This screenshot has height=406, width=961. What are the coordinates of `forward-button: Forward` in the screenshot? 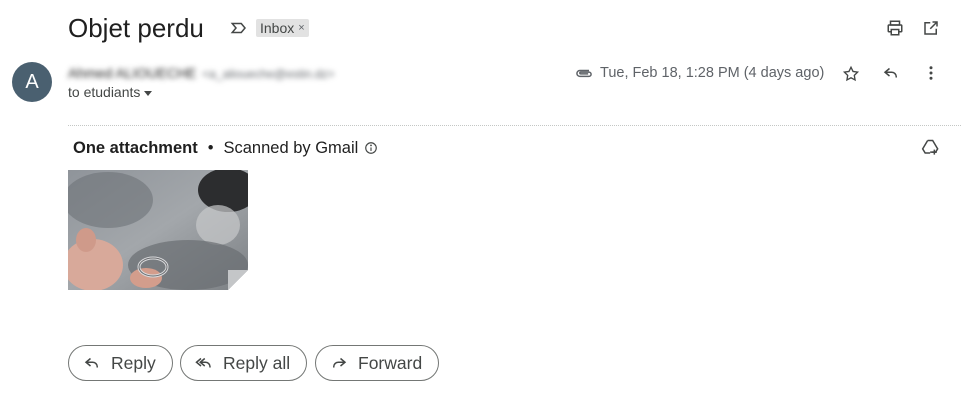 It's located at (377, 363).